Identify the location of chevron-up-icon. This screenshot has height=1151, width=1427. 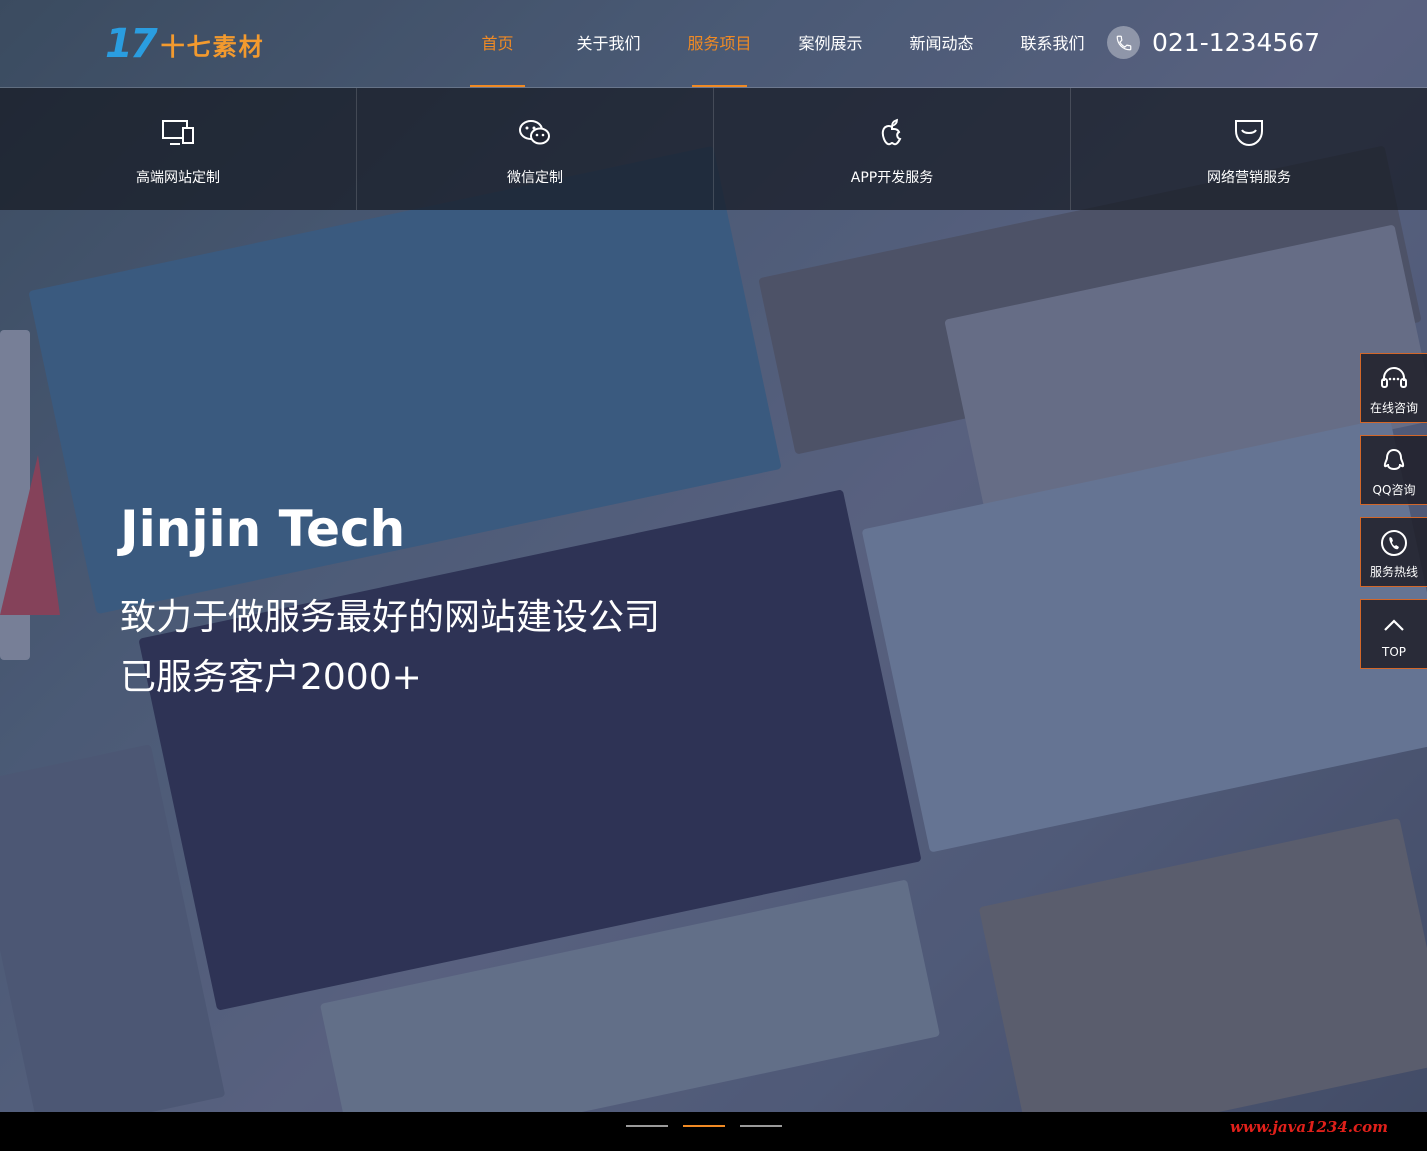
(1394, 625).